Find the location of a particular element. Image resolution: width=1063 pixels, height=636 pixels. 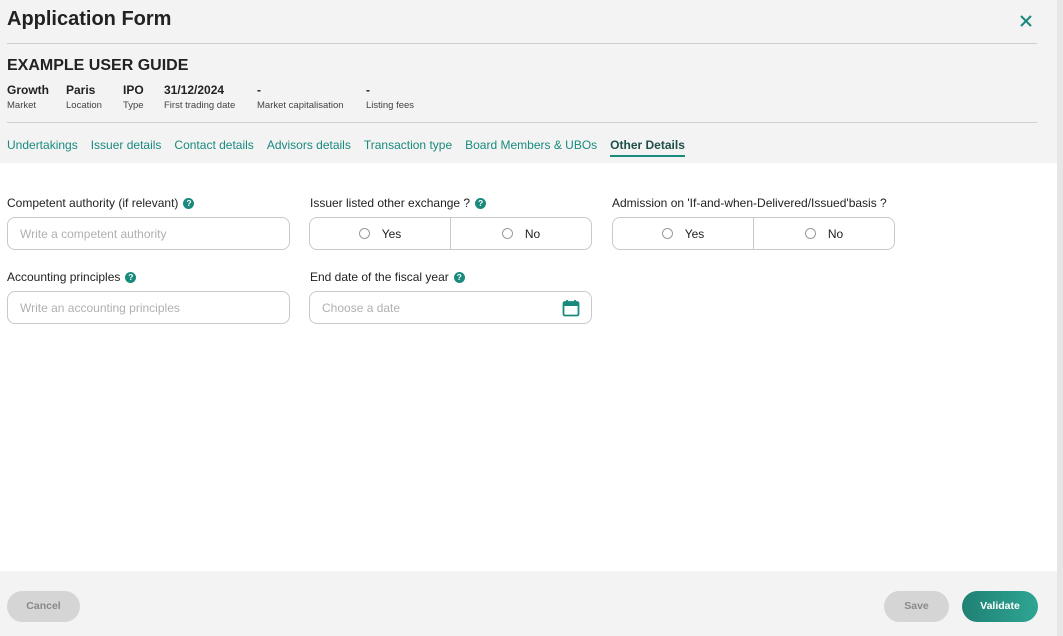

validate-button: Validate is located at coordinates (1000, 606).